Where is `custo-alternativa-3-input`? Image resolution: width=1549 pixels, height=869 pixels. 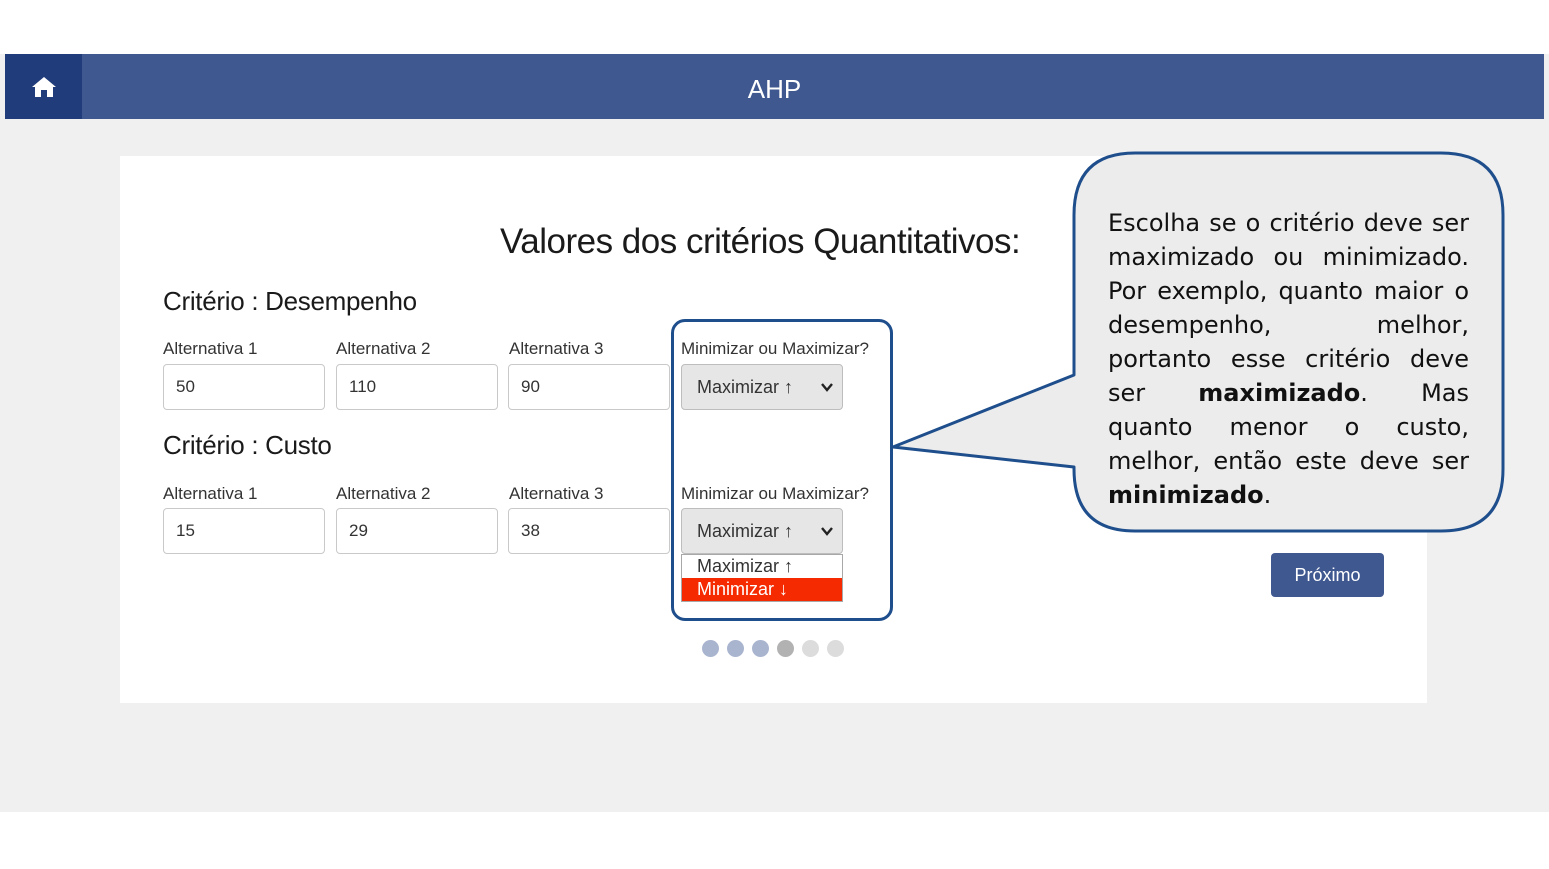 custo-alternativa-3-input is located at coordinates (589, 531).